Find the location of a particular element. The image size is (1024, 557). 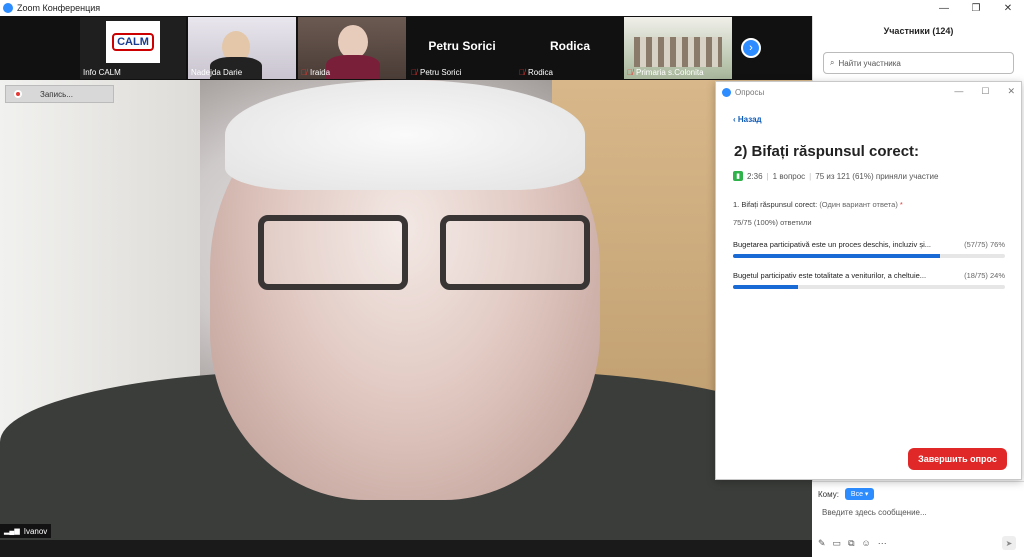

screenshot-icon: ⧉ is located at coordinates (851, 543).